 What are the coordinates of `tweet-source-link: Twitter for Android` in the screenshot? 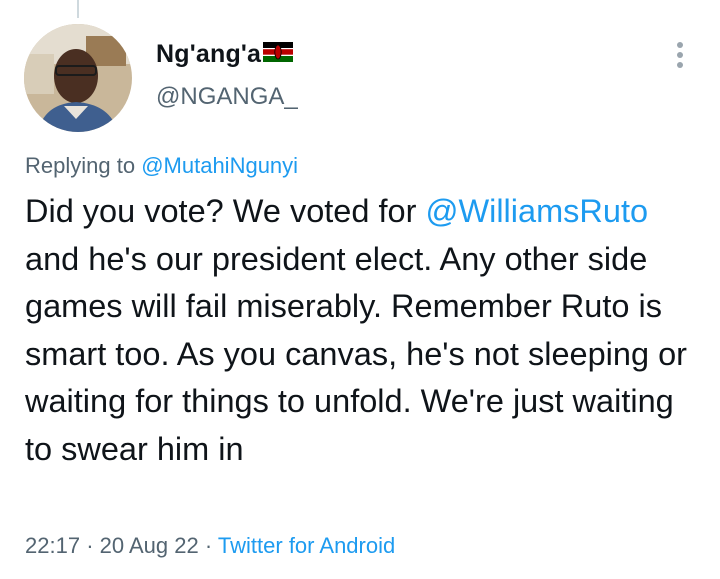 It's located at (306, 545).